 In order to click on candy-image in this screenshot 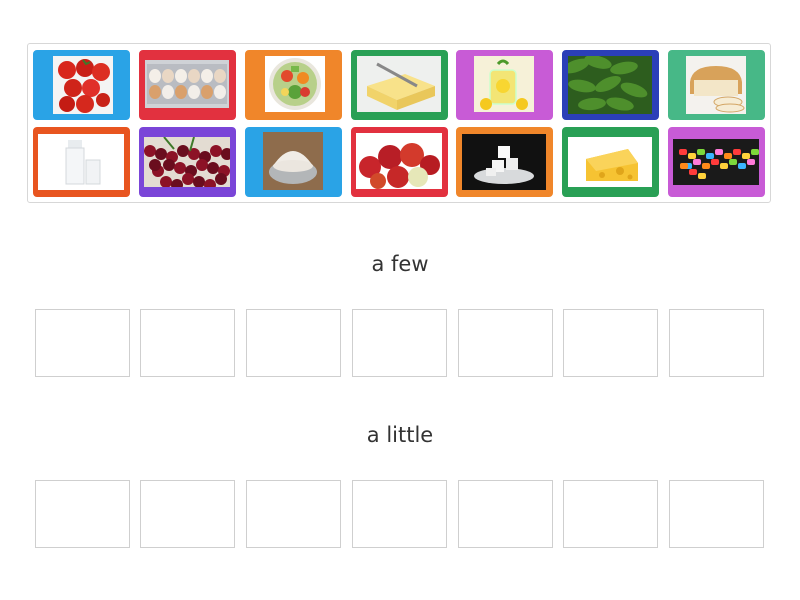, I will do `click(716, 162)`.